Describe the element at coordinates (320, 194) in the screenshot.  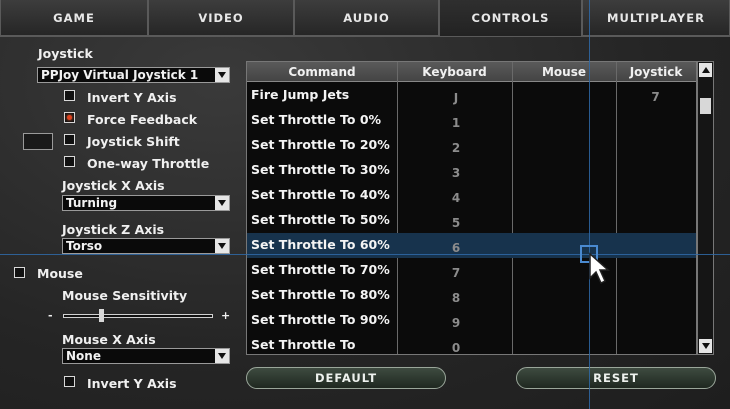
I see `command-cell: Set Throttle To 40%` at that location.